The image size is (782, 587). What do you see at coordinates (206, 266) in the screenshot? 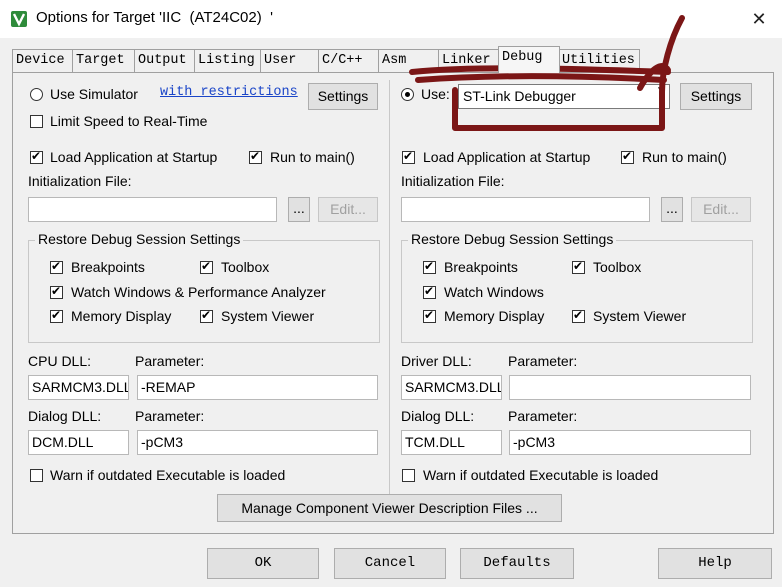
I see `left-toolbox-checkbox` at bounding box center [206, 266].